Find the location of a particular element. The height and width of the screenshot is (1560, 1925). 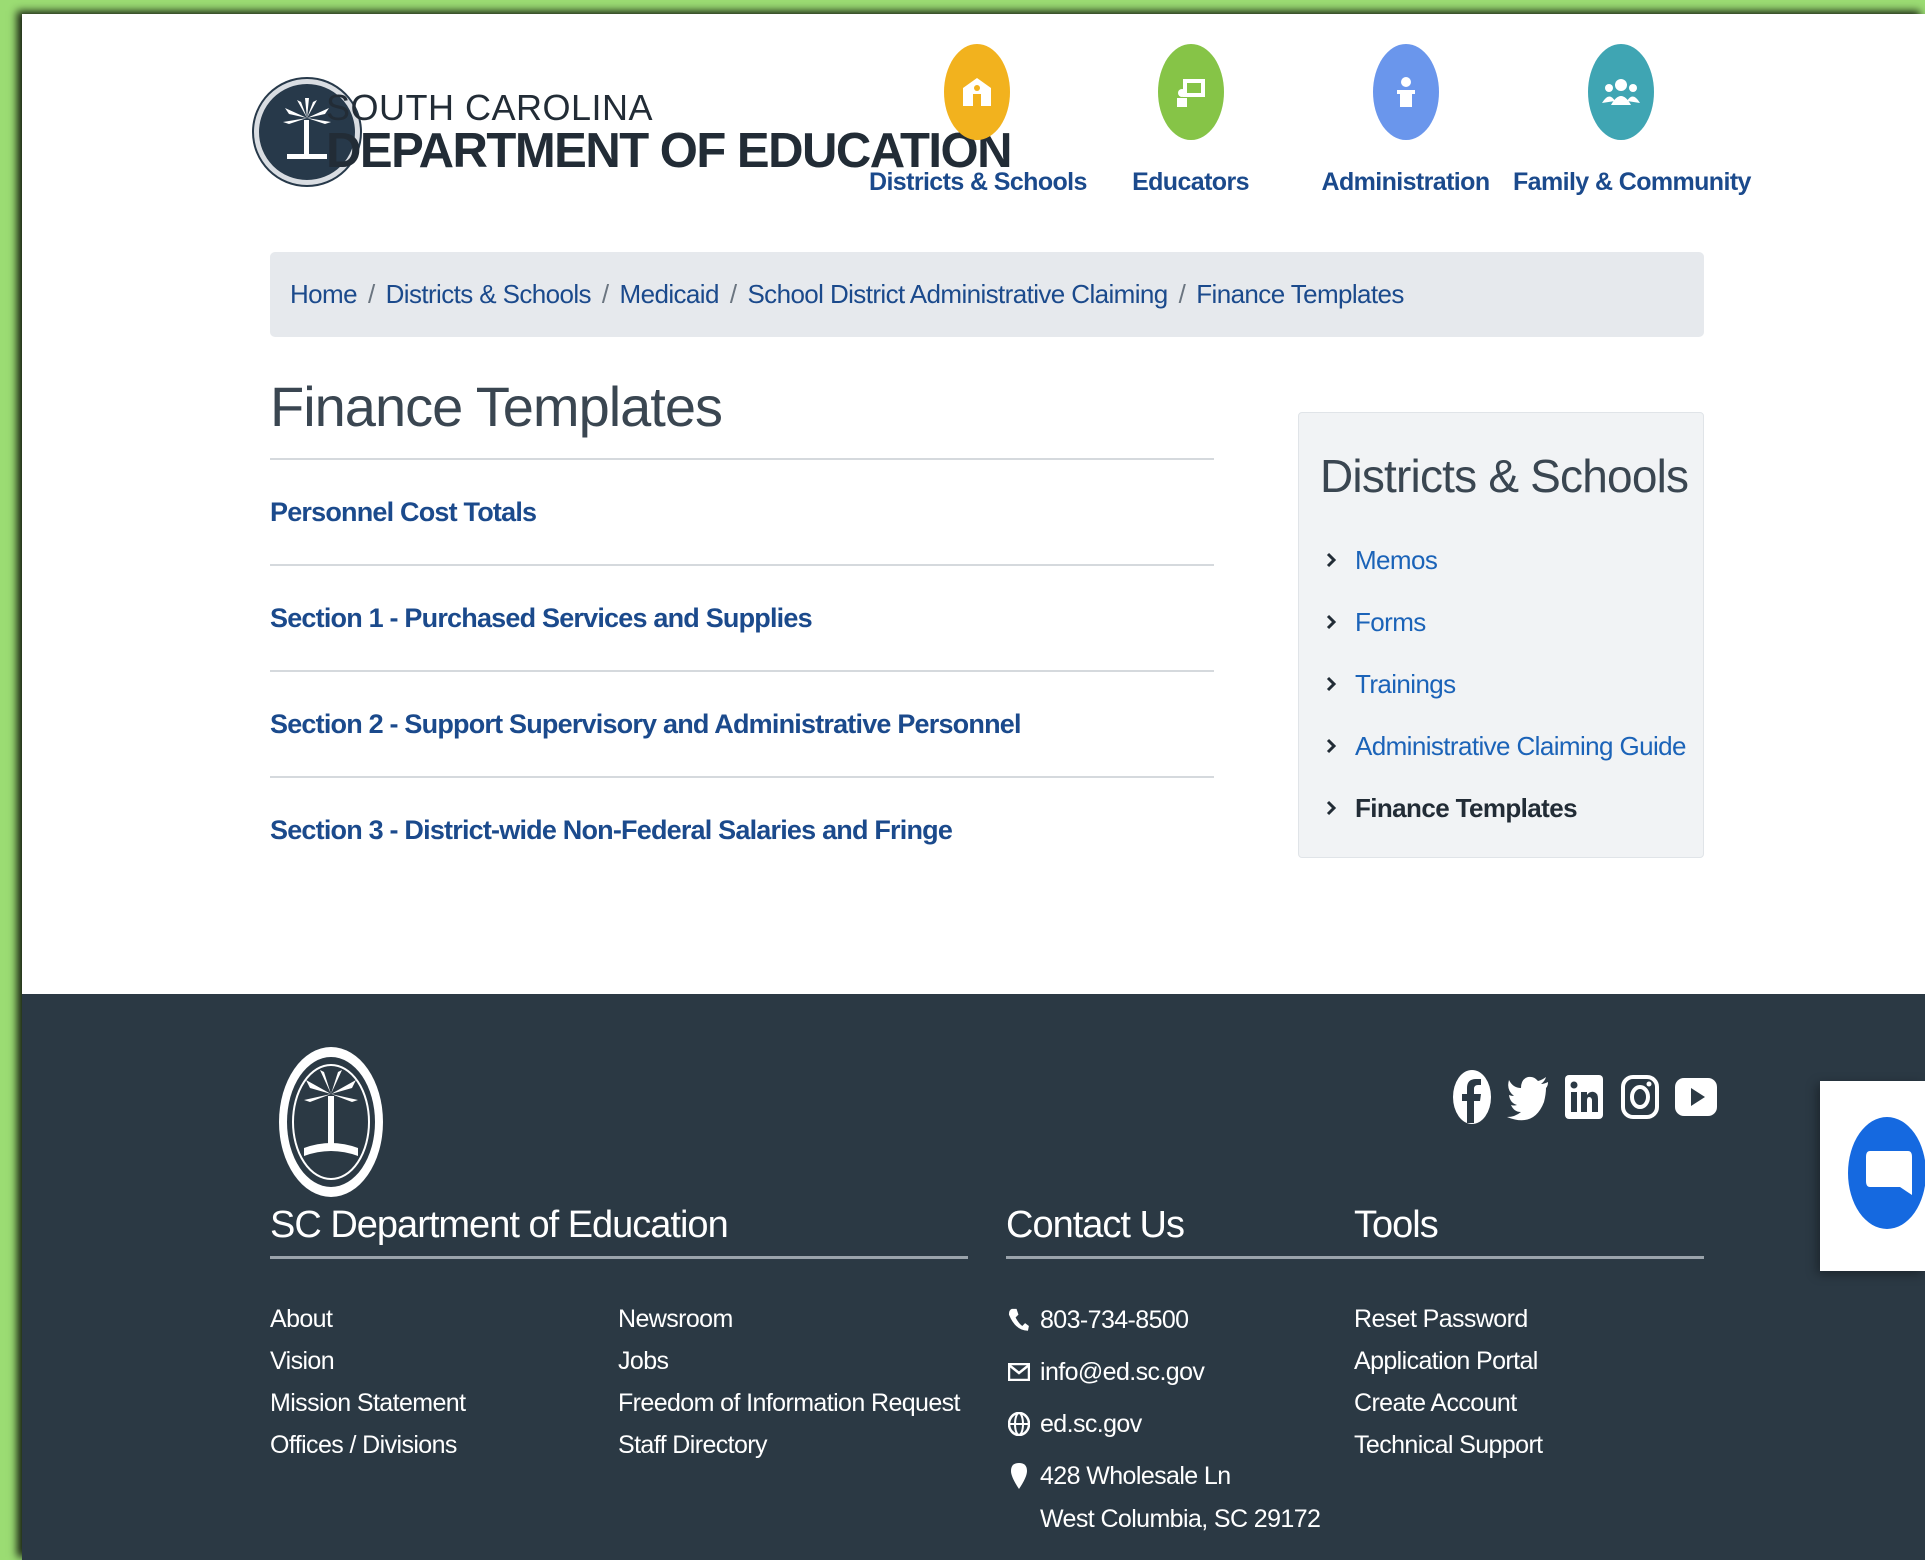

footer-link-mission: Mission Statement is located at coordinates (368, 1403).